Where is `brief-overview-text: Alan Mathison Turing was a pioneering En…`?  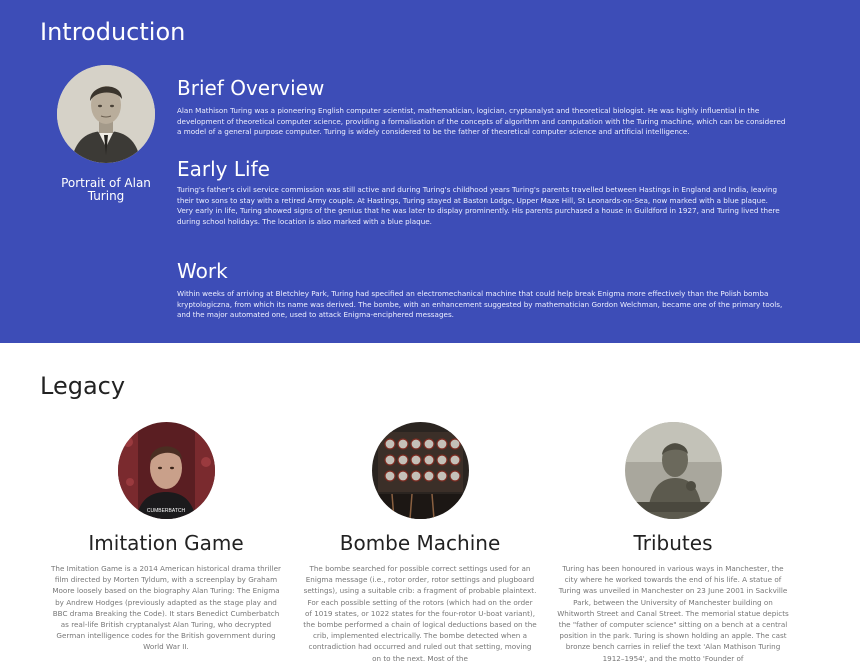 brief-overview-text: Alan Mathison Turing was a pioneering En… is located at coordinates (482, 122).